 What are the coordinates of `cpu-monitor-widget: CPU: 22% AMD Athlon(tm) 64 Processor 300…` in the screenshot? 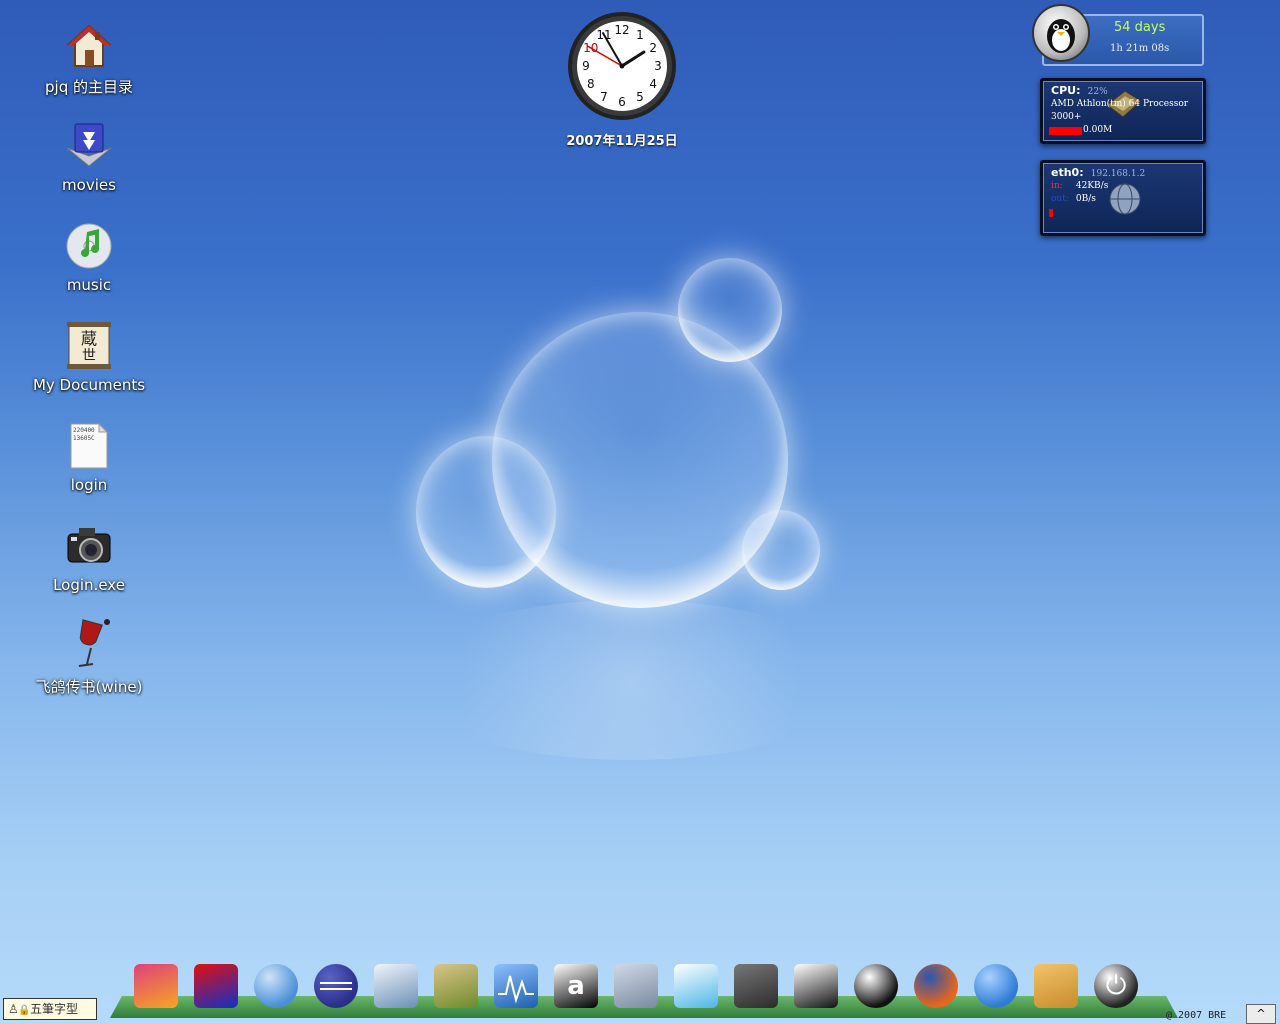 It's located at (1123, 111).